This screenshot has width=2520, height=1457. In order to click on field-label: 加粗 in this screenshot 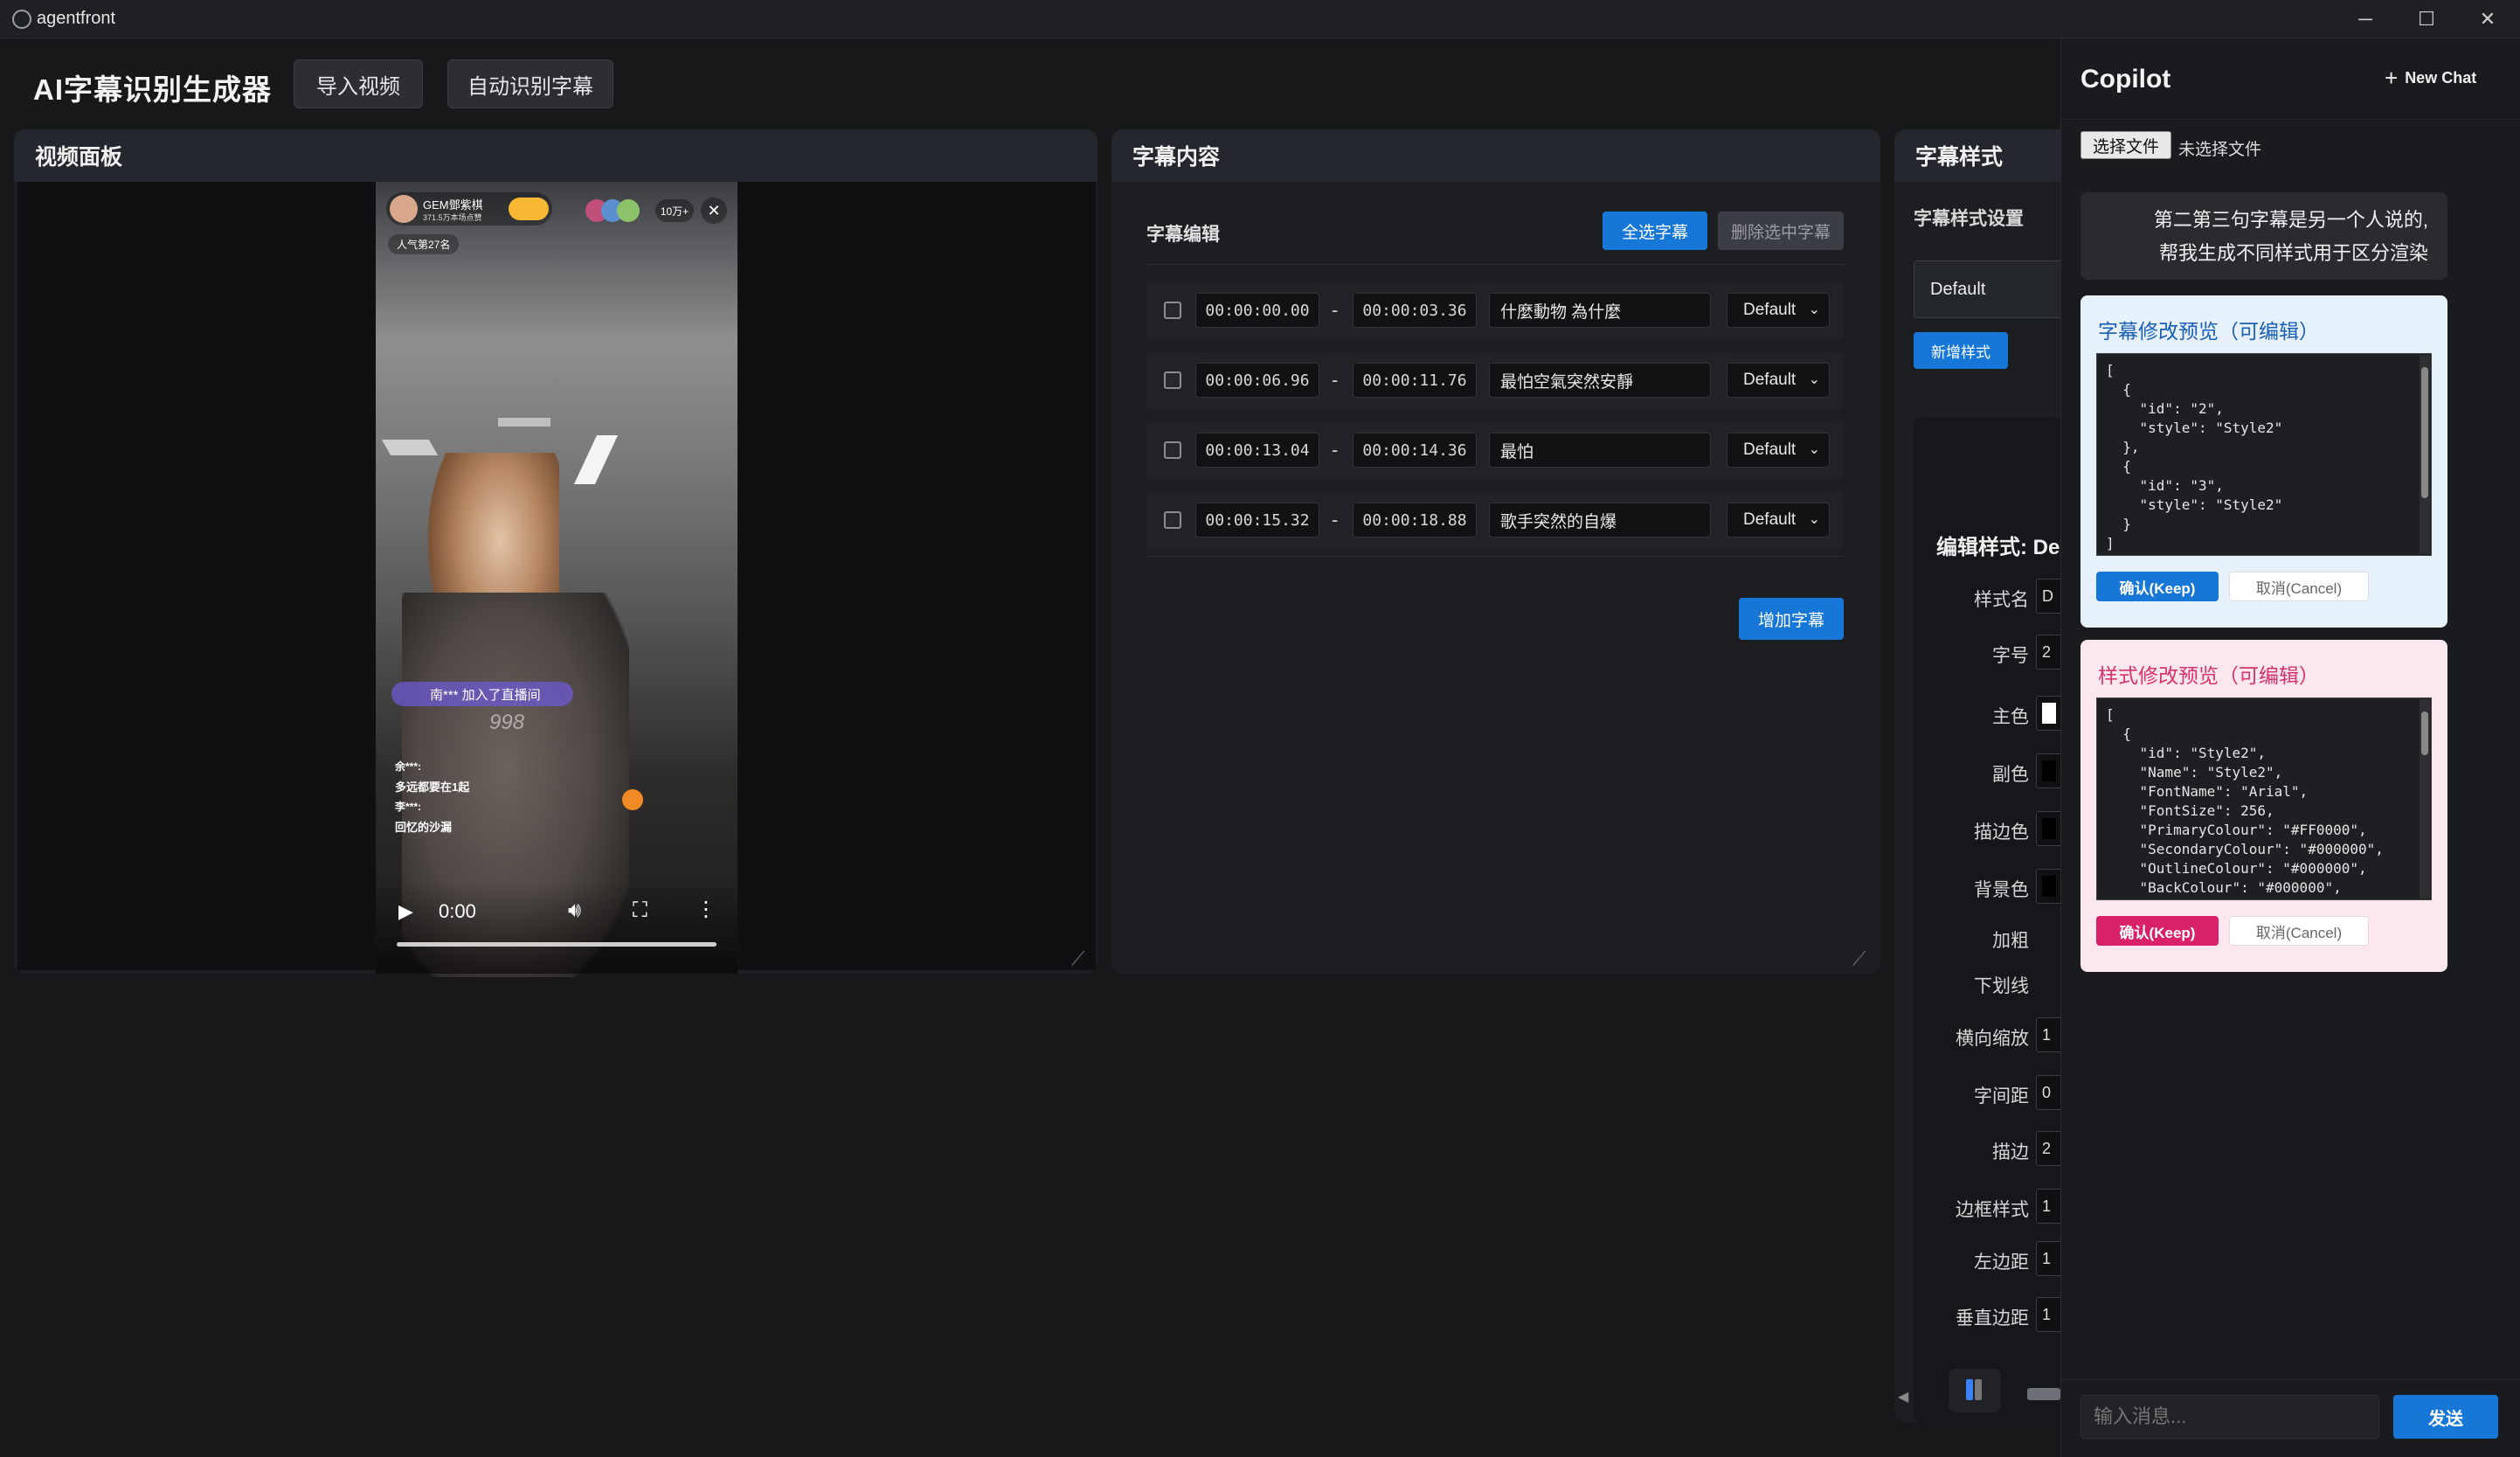, I will do `click(2010, 941)`.